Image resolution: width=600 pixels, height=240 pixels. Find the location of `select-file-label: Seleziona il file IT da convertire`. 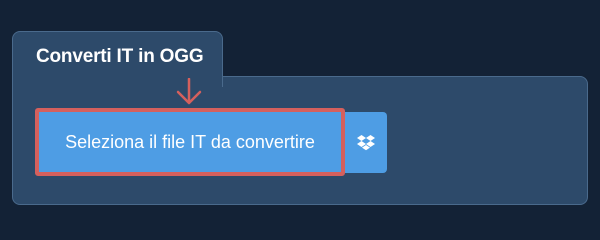

select-file-label: Seleziona il file IT da convertire is located at coordinates (190, 141).